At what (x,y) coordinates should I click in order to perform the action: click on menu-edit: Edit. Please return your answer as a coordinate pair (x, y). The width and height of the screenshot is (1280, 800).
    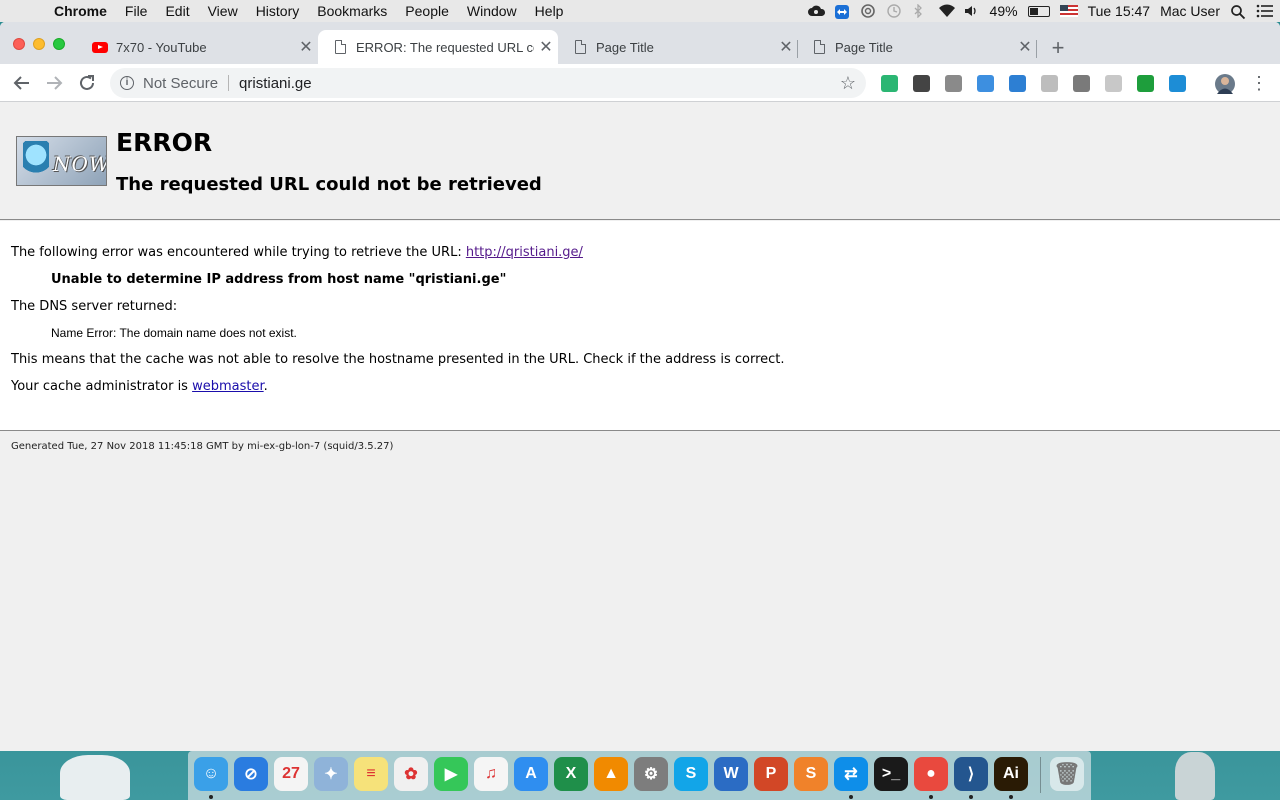
    Looking at the image, I should click on (177, 11).